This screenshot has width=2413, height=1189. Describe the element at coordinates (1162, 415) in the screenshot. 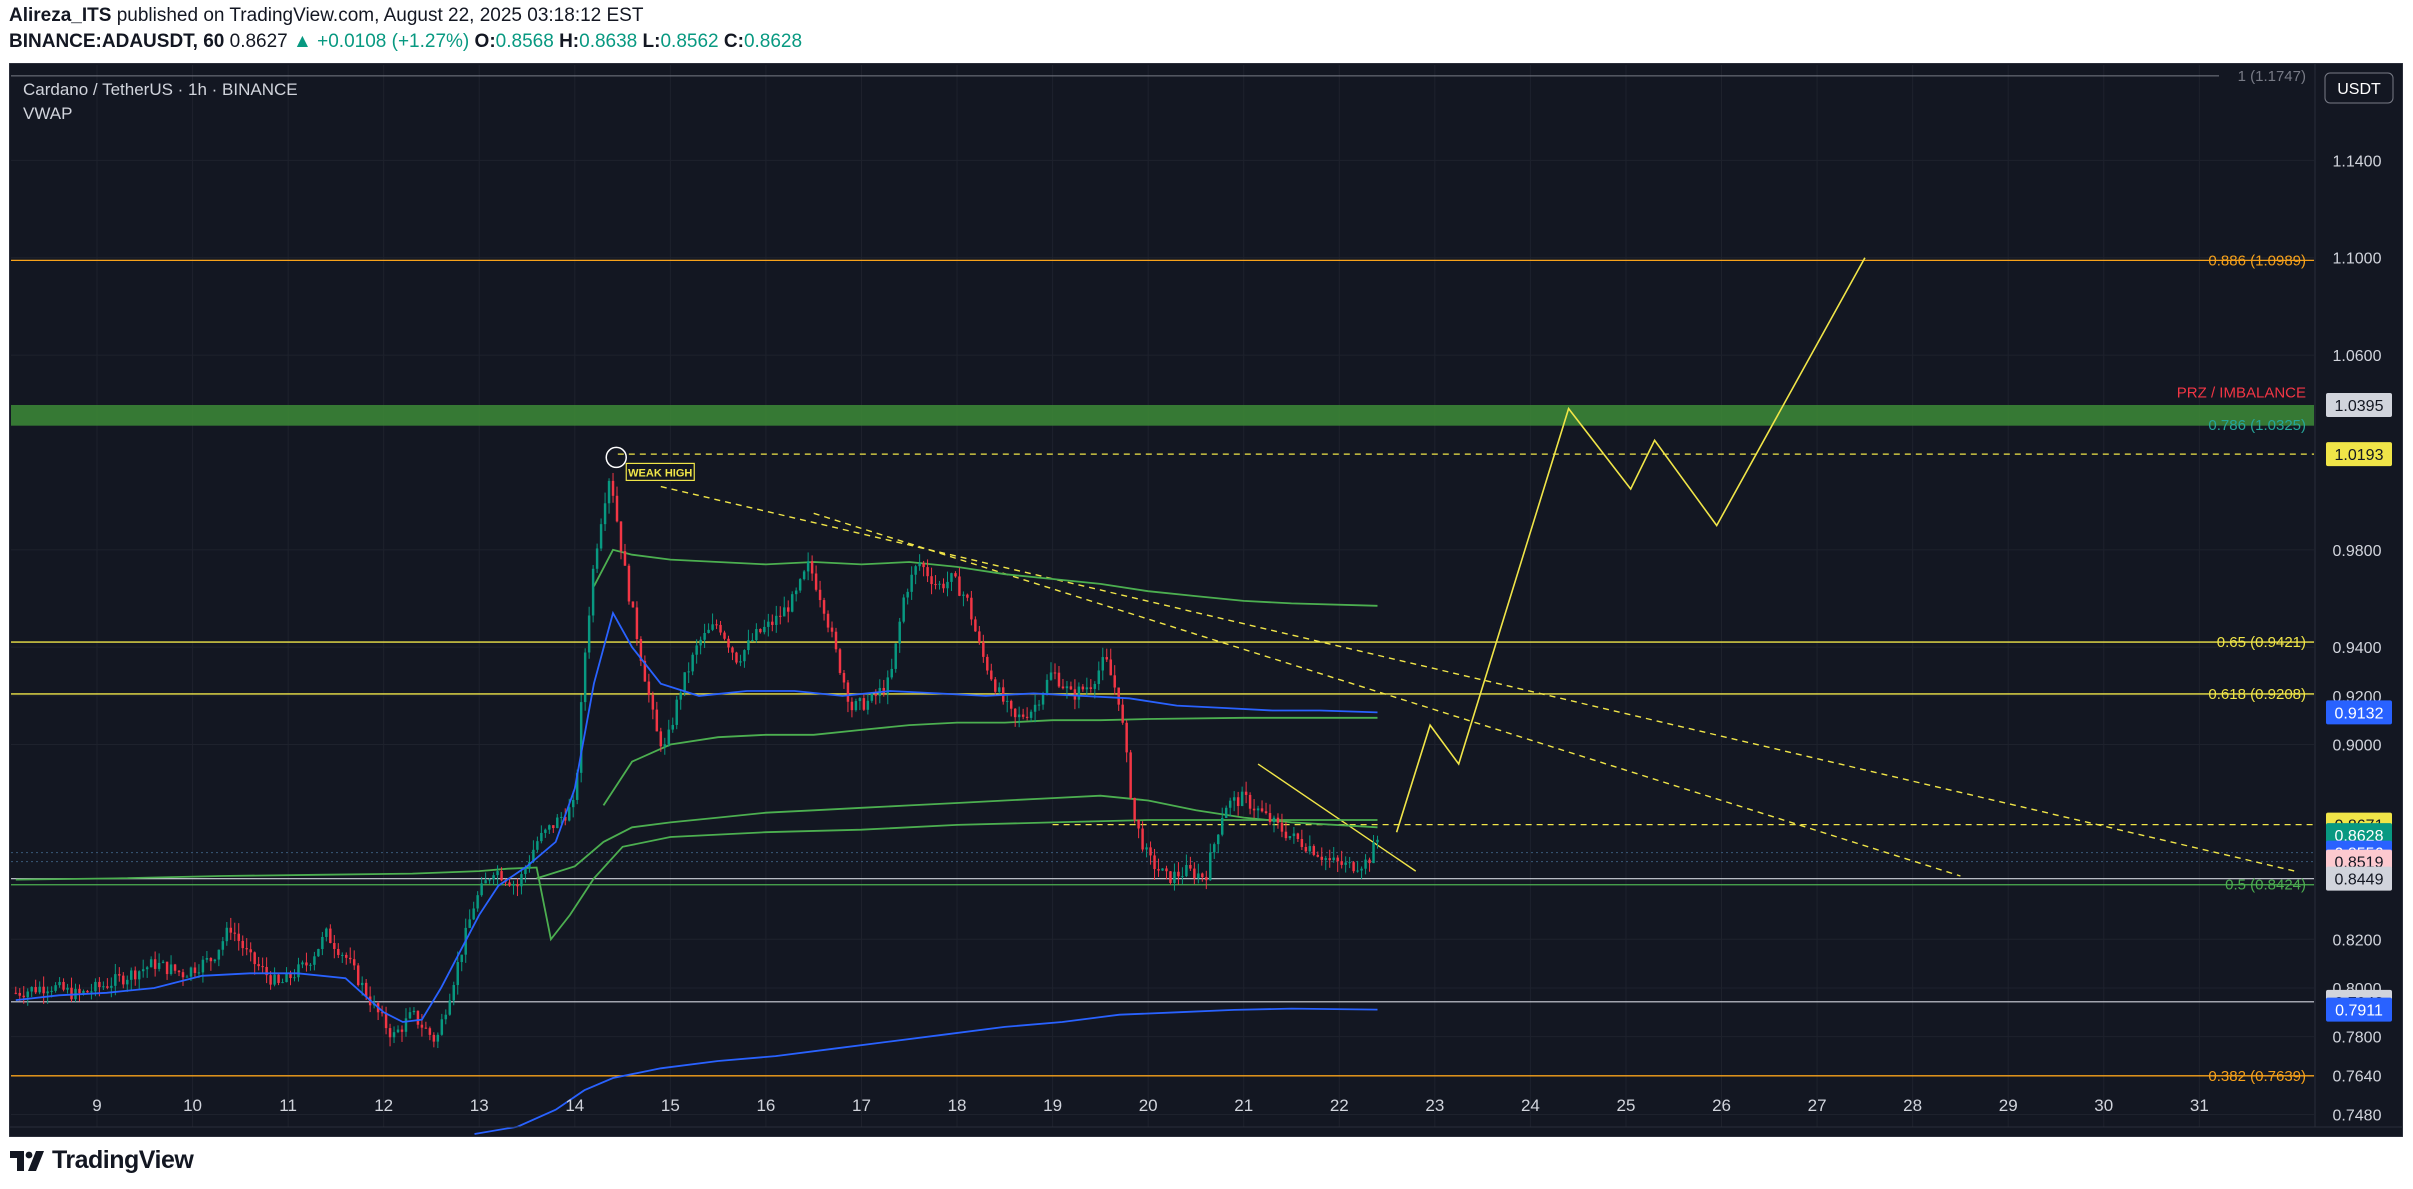

I see `prz-zone` at that location.